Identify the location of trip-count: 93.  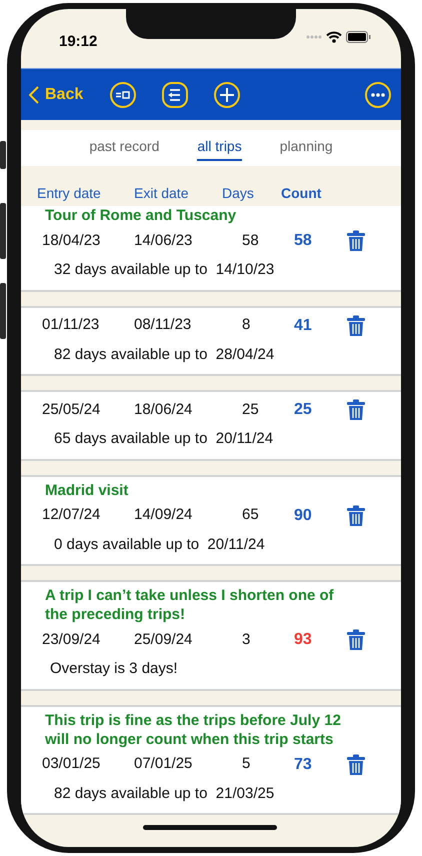
(303, 640).